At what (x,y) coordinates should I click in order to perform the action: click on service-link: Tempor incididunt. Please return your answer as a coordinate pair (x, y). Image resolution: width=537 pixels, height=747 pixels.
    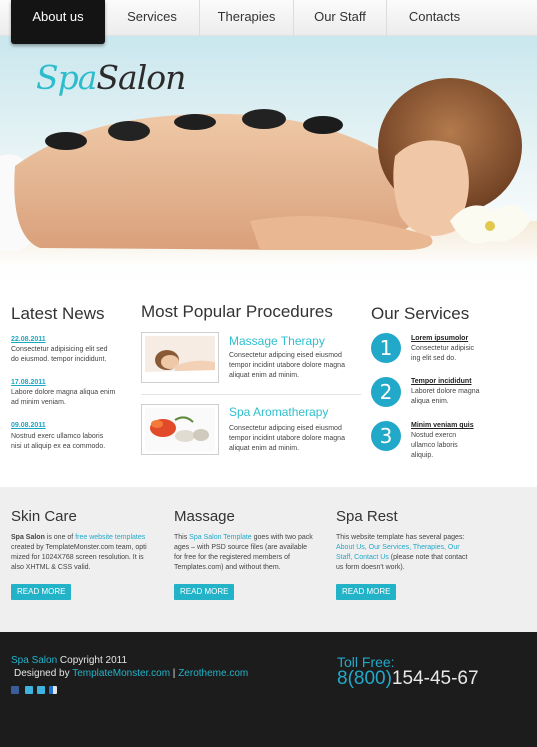
    Looking at the image, I should click on (441, 381).